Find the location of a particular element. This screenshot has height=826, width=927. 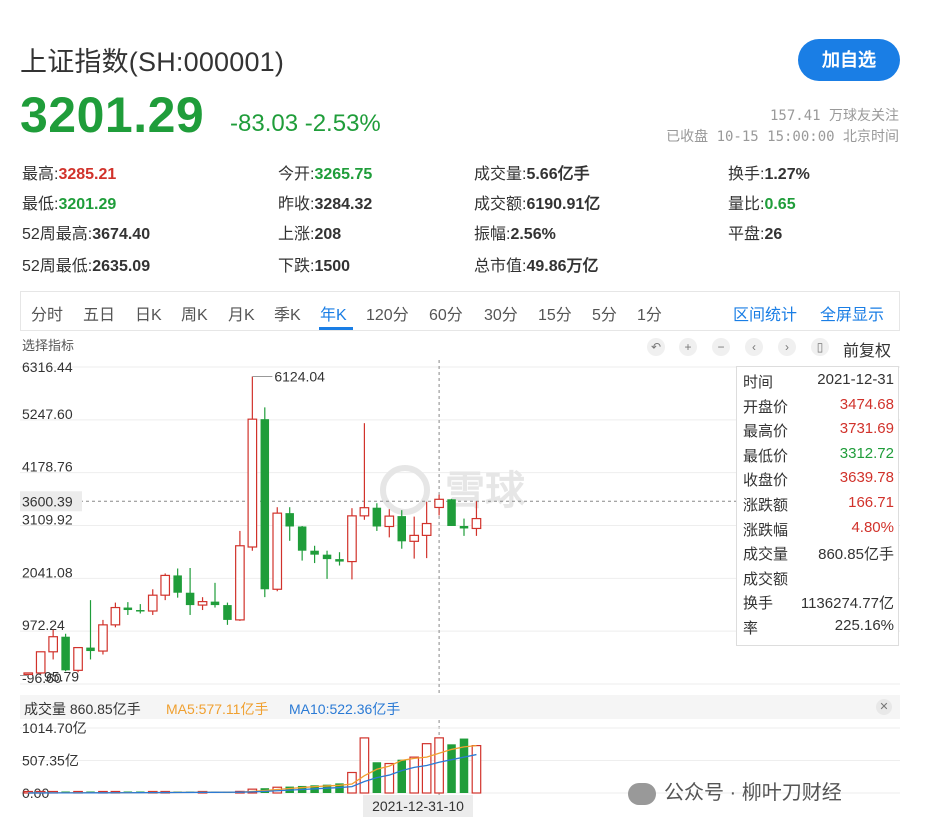

stat-label: 上涨: is located at coordinates (296, 234).